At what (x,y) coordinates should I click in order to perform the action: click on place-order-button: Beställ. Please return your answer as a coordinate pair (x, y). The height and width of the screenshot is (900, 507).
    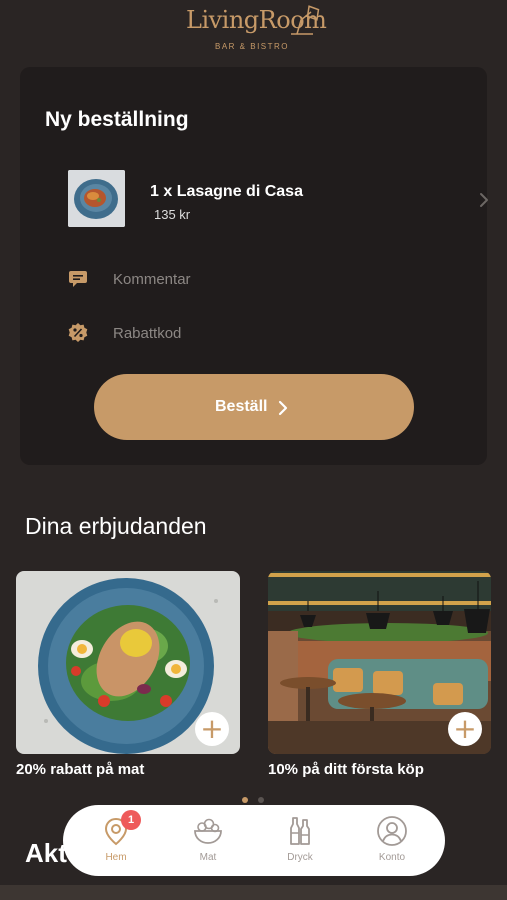
    Looking at the image, I should click on (254, 407).